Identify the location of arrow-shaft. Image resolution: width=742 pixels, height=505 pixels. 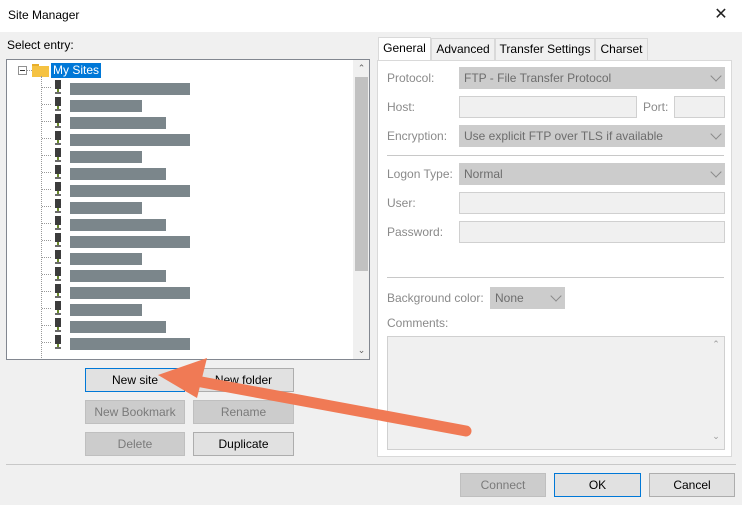
(331, 406).